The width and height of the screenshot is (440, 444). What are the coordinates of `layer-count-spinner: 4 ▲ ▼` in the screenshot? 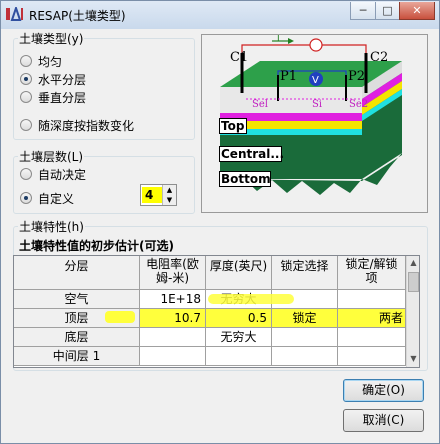 It's located at (158, 195).